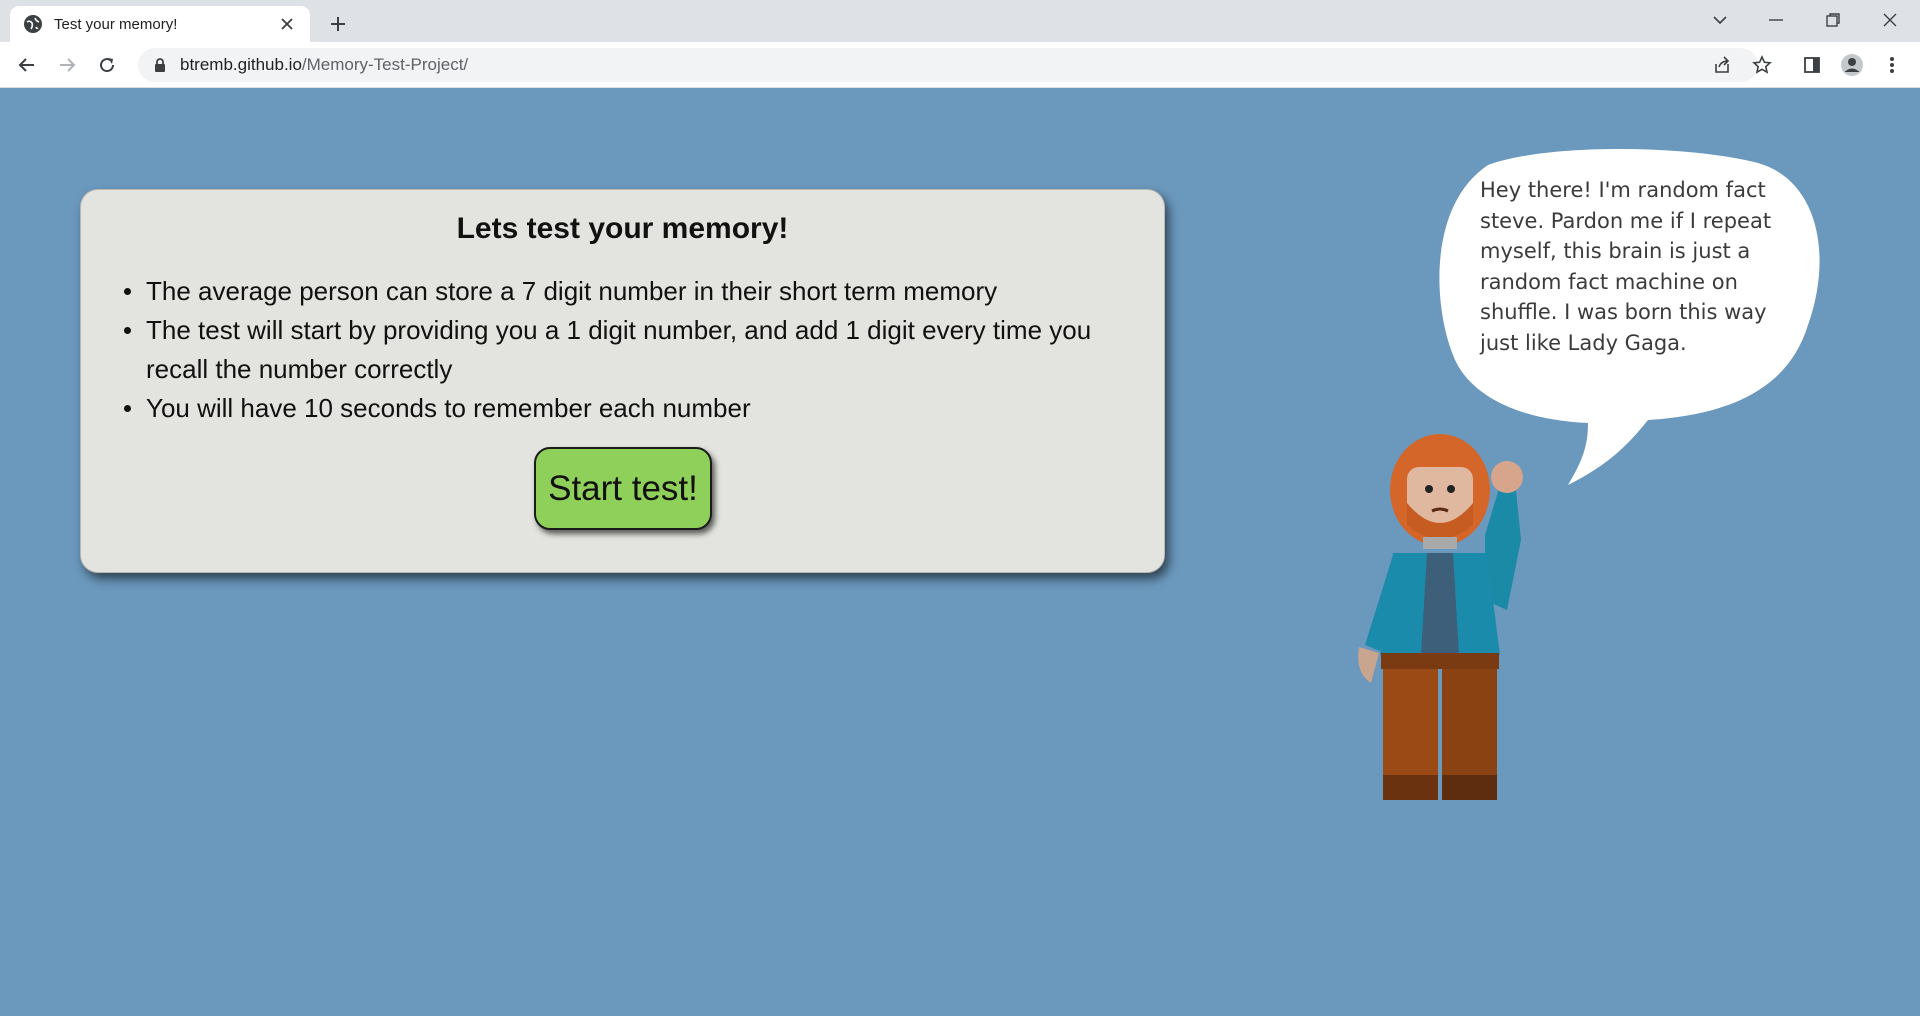  Describe the element at coordinates (1812, 65) in the screenshot. I see `side-panel-icon` at that location.